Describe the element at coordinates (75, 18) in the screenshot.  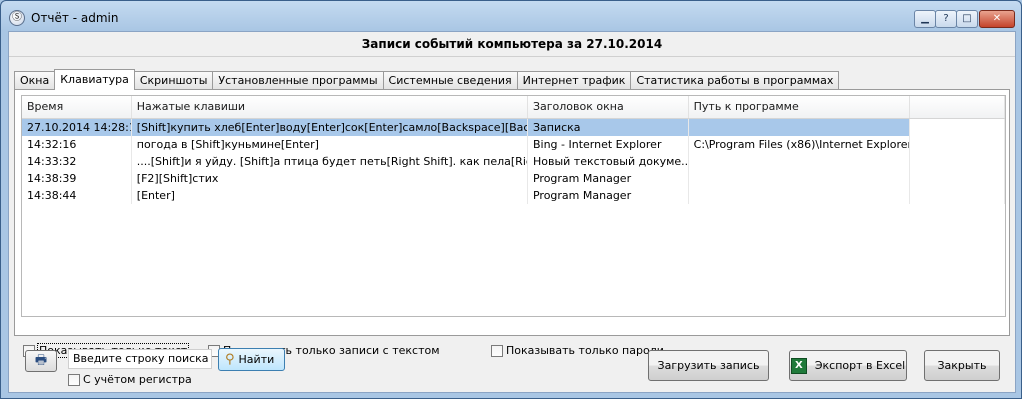
I see `window-title: Отчёт - admin` at that location.